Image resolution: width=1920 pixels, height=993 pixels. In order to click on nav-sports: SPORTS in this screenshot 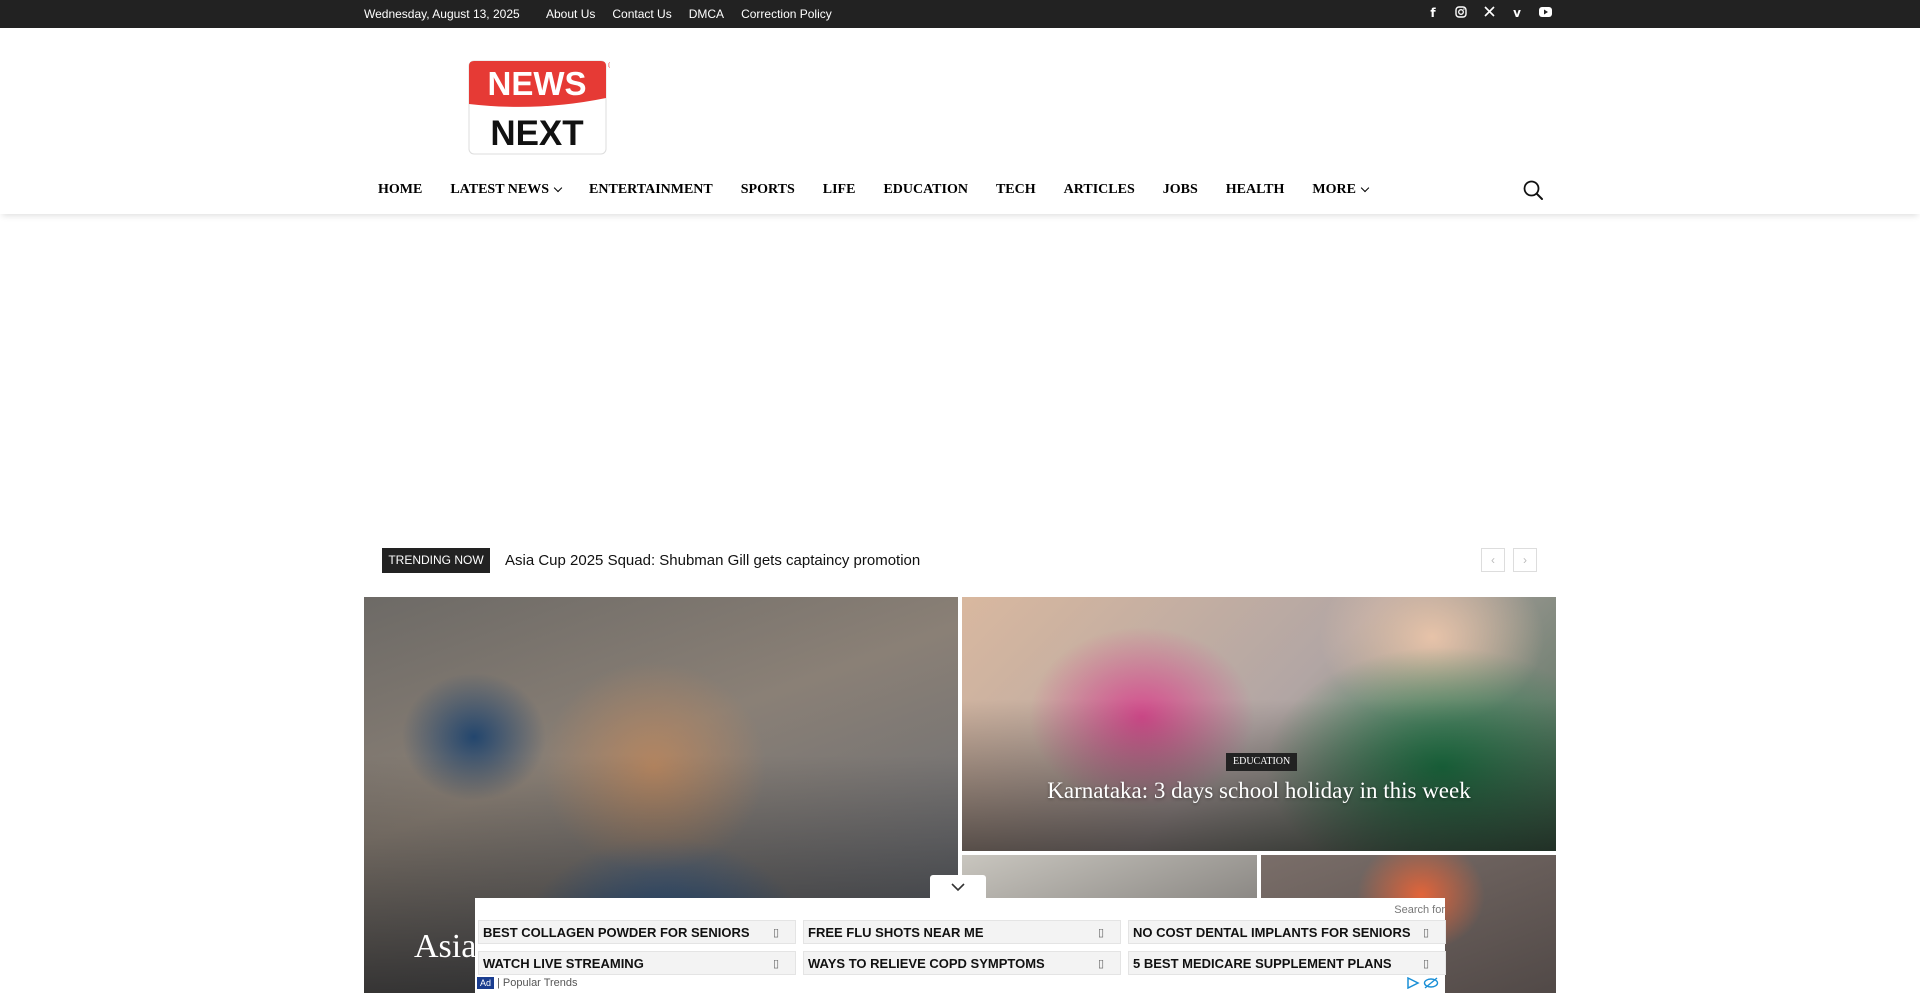, I will do `click(768, 190)`.